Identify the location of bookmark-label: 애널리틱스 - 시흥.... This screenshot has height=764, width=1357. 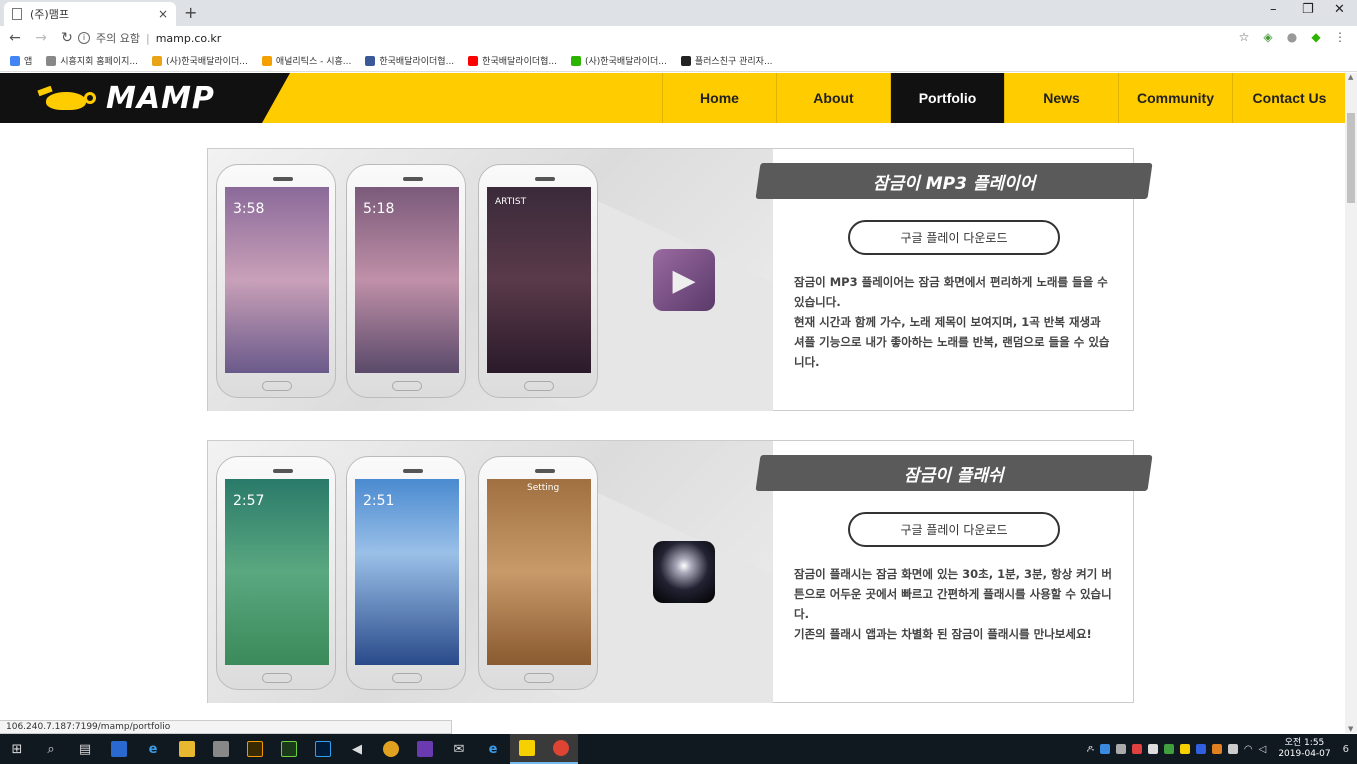
(313, 62).